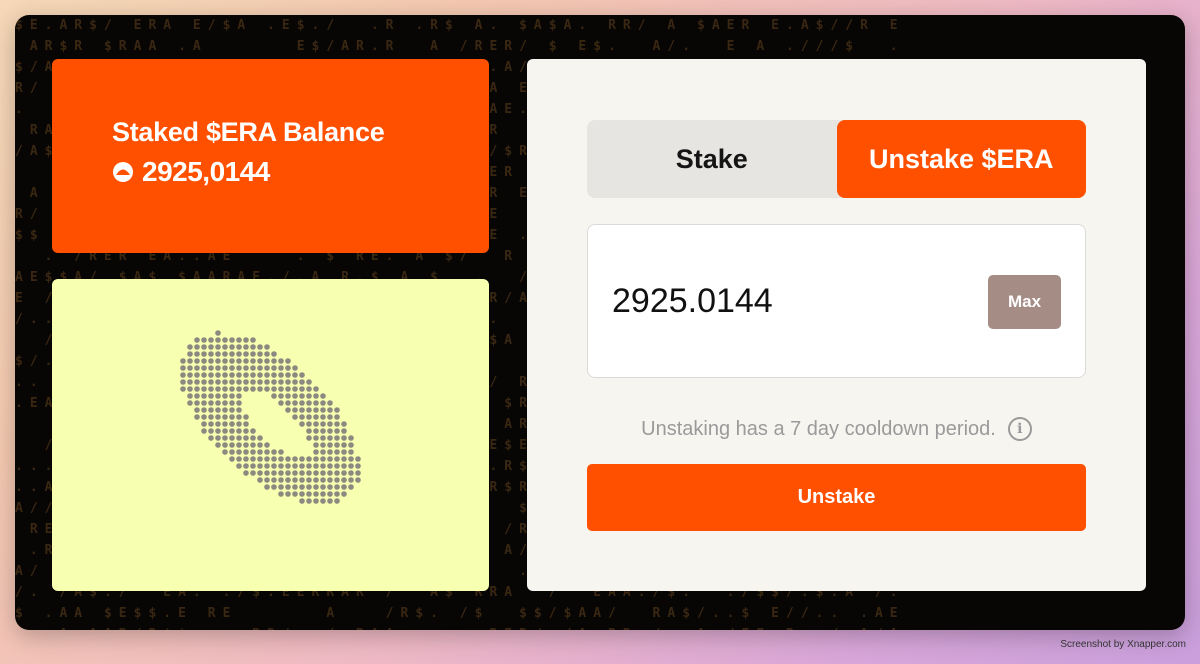  What do you see at coordinates (1019, 429) in the screenshot?
I see `info-icon: i` at bounding box center [1019, 429].